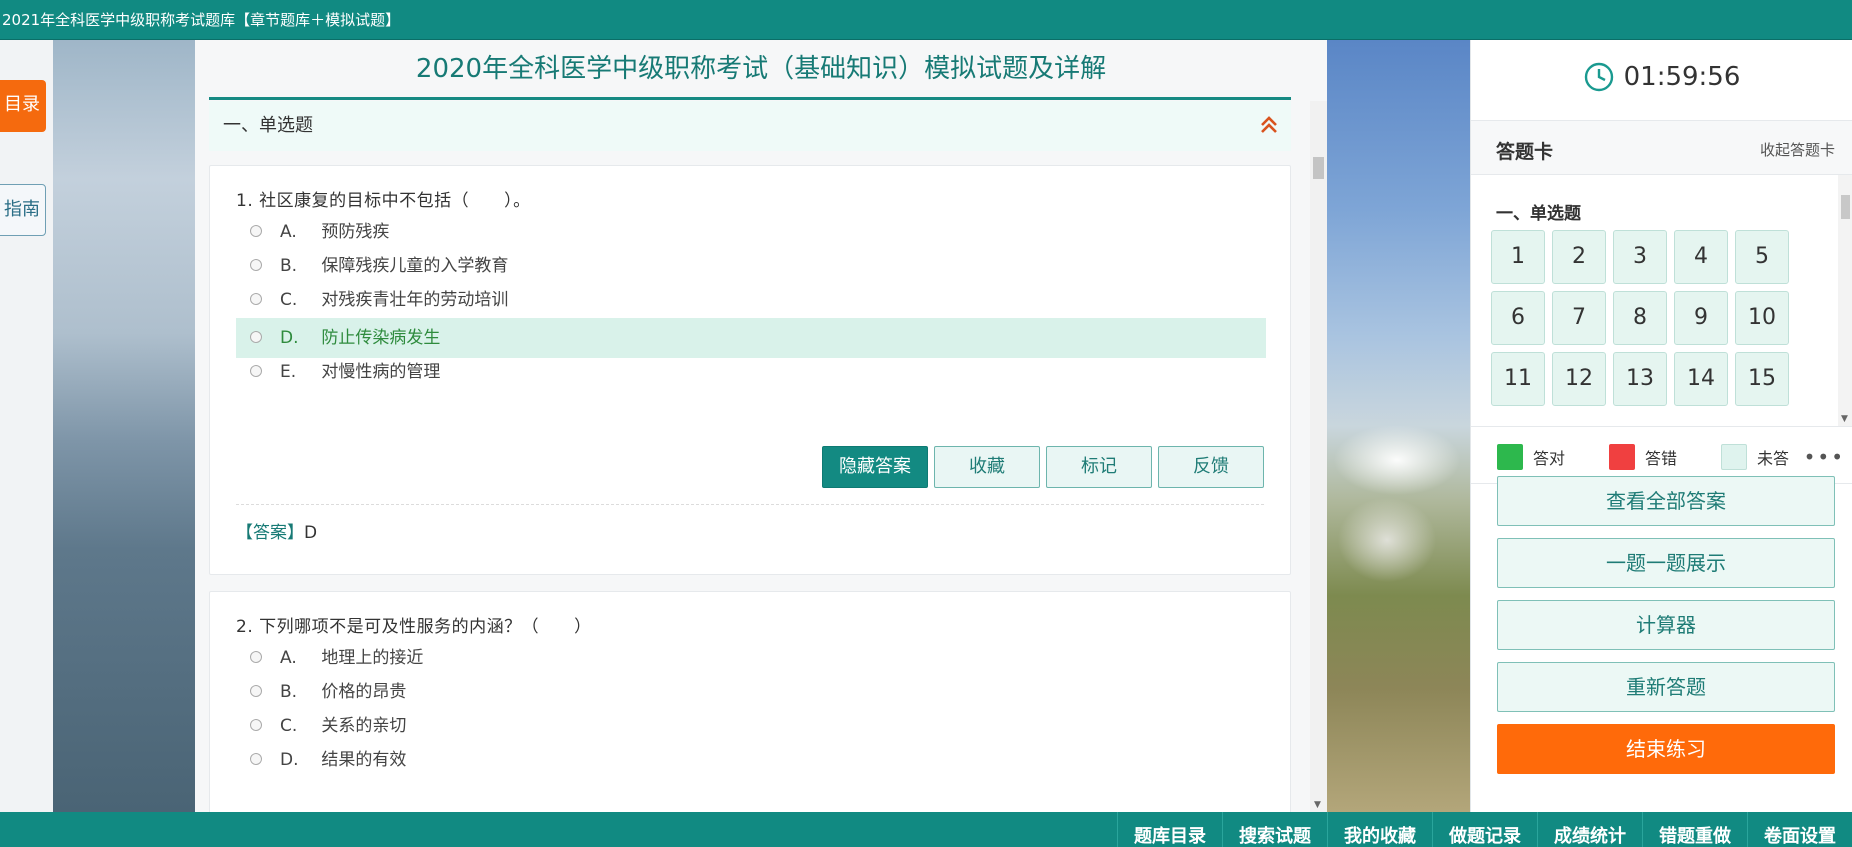 This screenshot has height=847, width=1852. I want to click on section-title: 一、单选题, so click(268, 125).